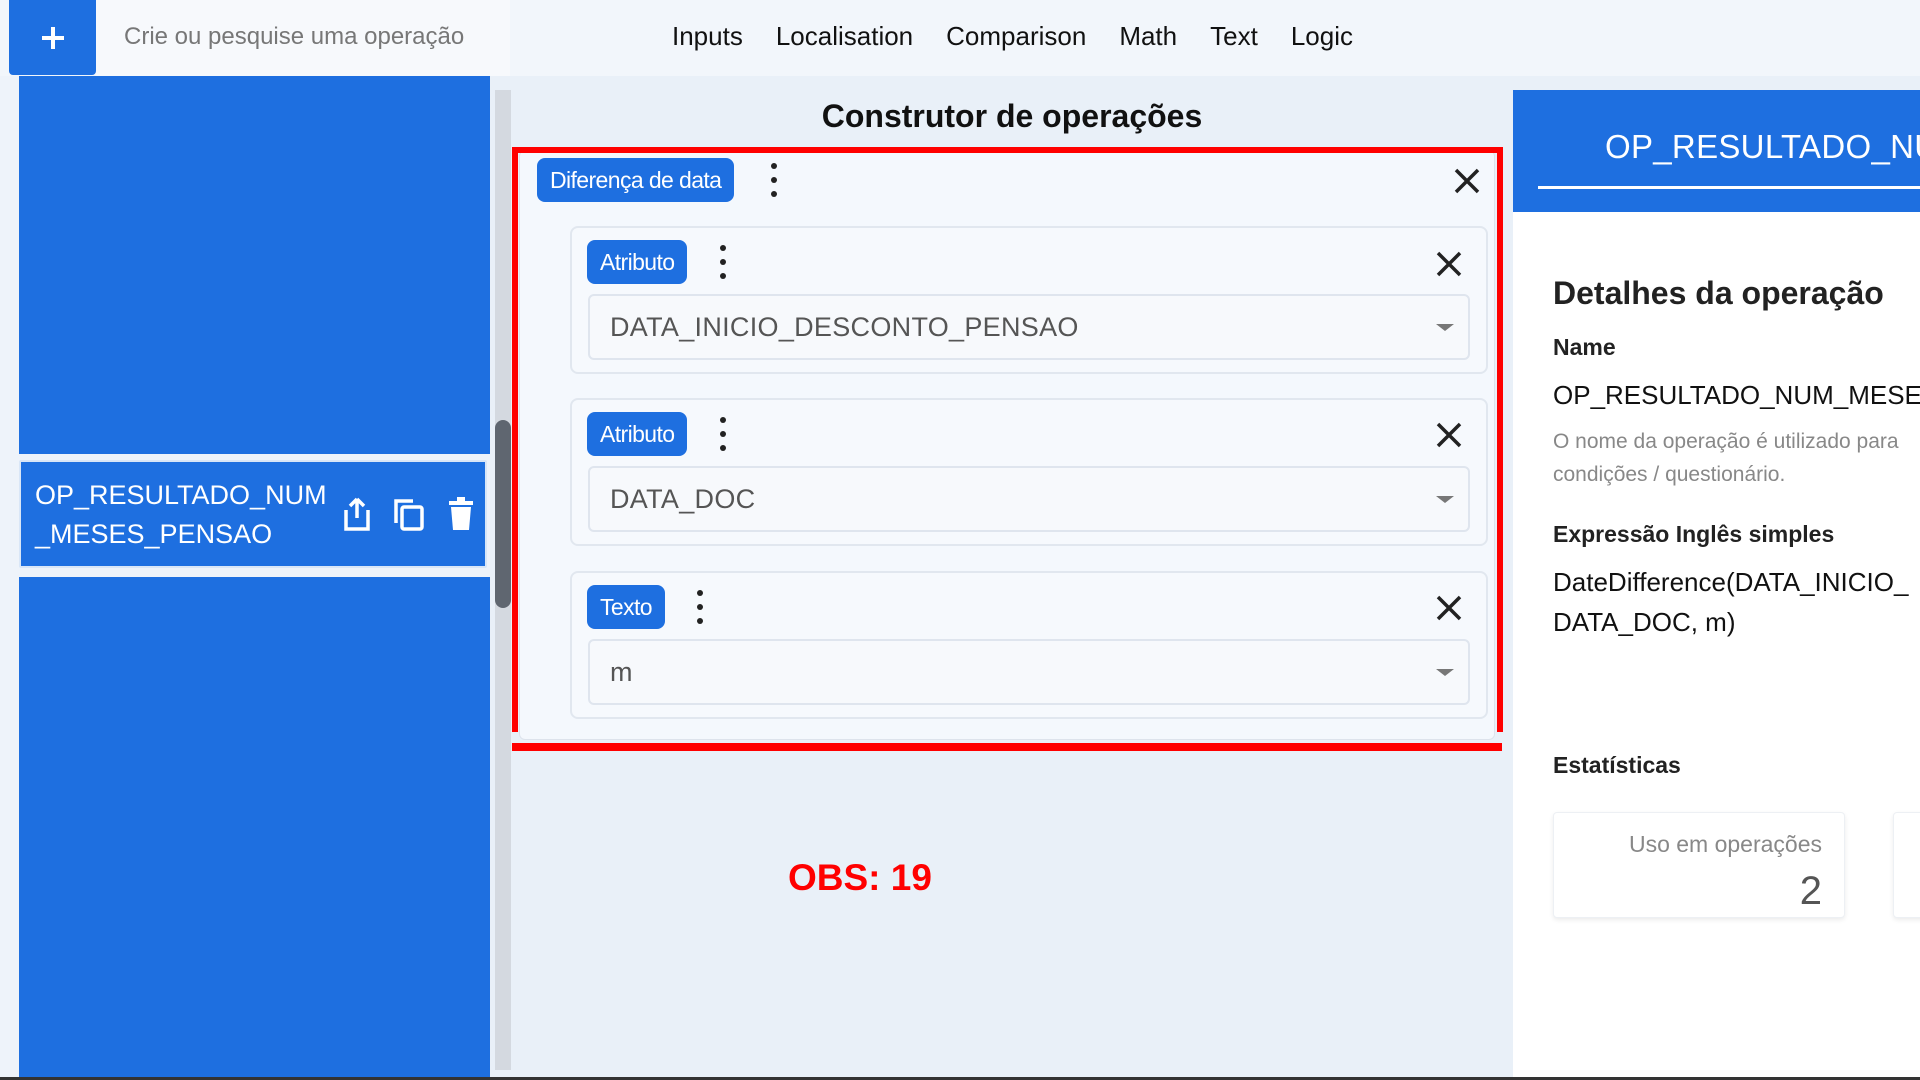 The height and width of the screenshot is (1080, 1920). What do you see at coordinates (1148, 36) in the screenshot?
I see `menu-math: Math` at bounding box center [1148, 36].